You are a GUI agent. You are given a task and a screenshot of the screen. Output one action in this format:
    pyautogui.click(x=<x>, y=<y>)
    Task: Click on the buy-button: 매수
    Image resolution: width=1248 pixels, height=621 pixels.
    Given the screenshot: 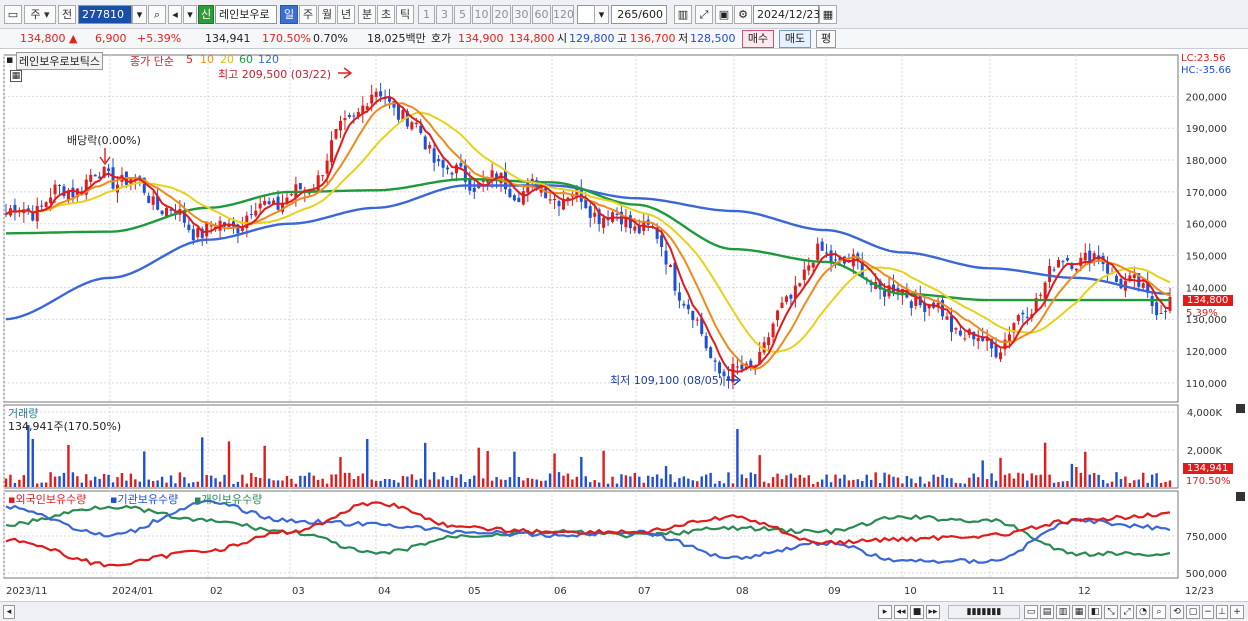 What is the action you would take?
    pyautogui.click(x=758, y=39)
    